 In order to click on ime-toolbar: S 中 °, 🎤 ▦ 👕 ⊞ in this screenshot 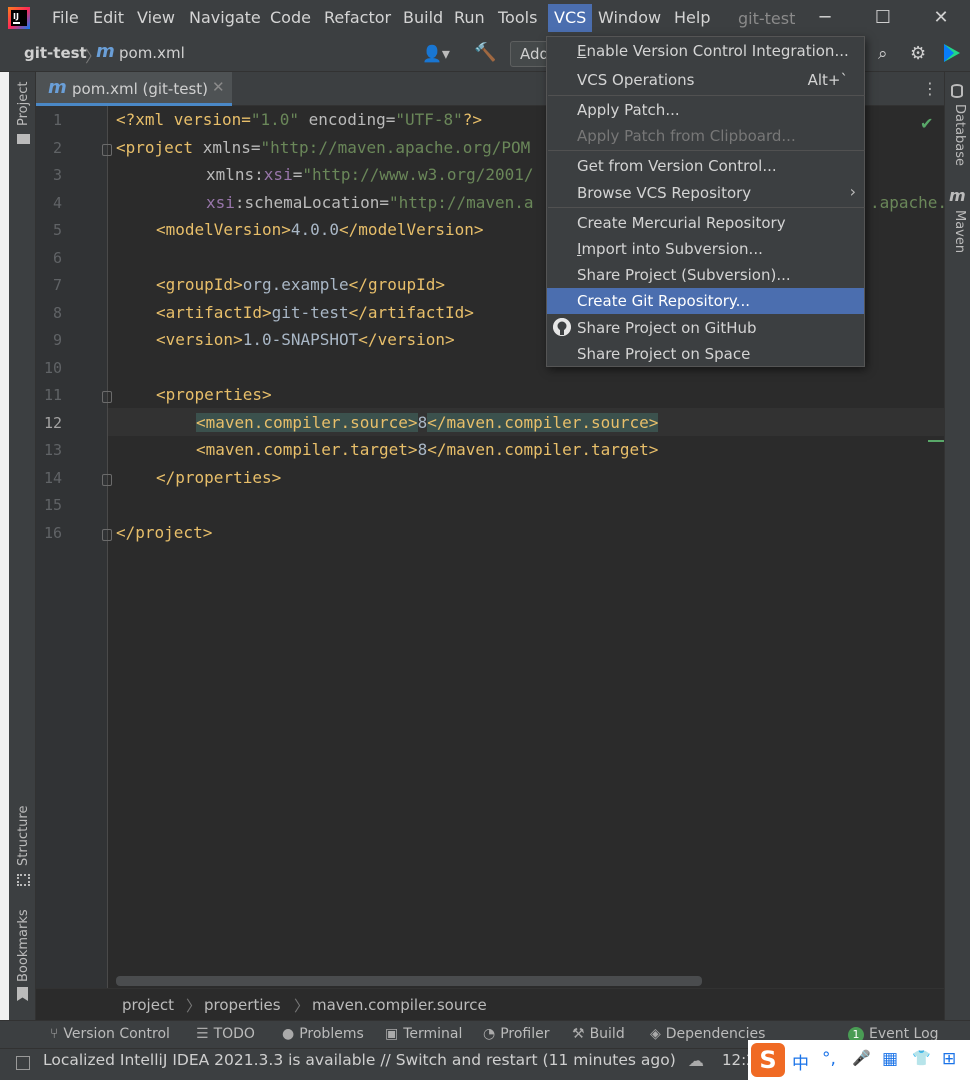, I will do `click(859, 1060)`.